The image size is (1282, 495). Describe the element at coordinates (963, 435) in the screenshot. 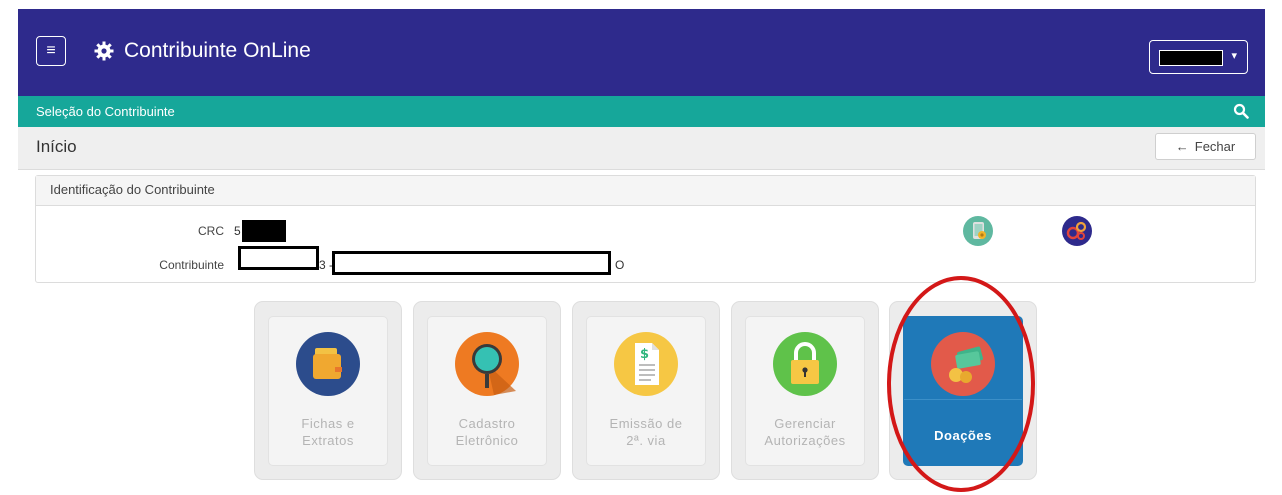

I see `tile-label: Doações` at that location.